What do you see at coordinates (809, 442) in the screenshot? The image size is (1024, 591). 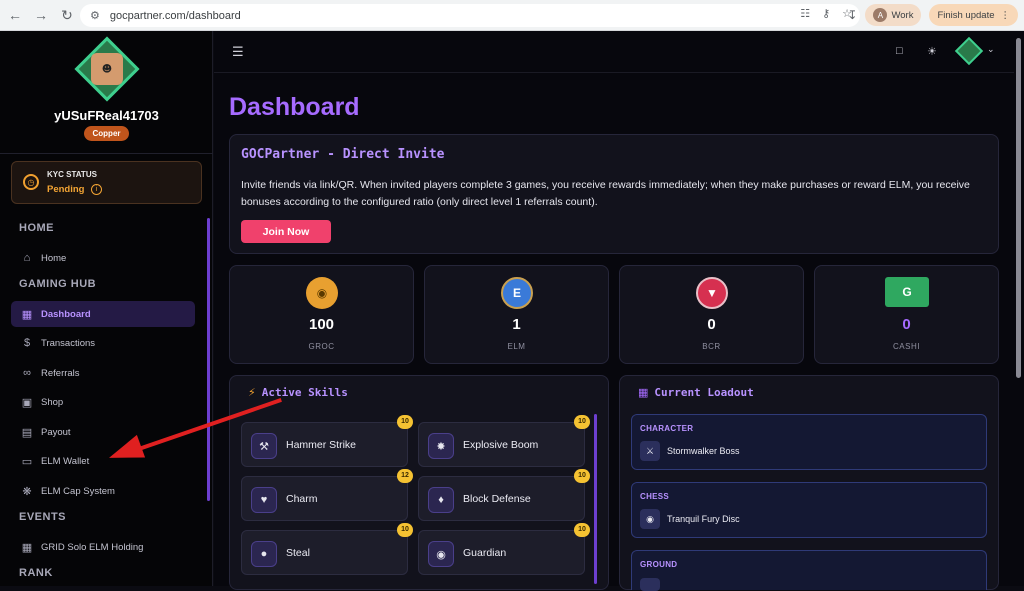 I see `loadout-slot-character: CHARACTER ⚔ Stormwalker Boss` at bounding box center [809, 442].